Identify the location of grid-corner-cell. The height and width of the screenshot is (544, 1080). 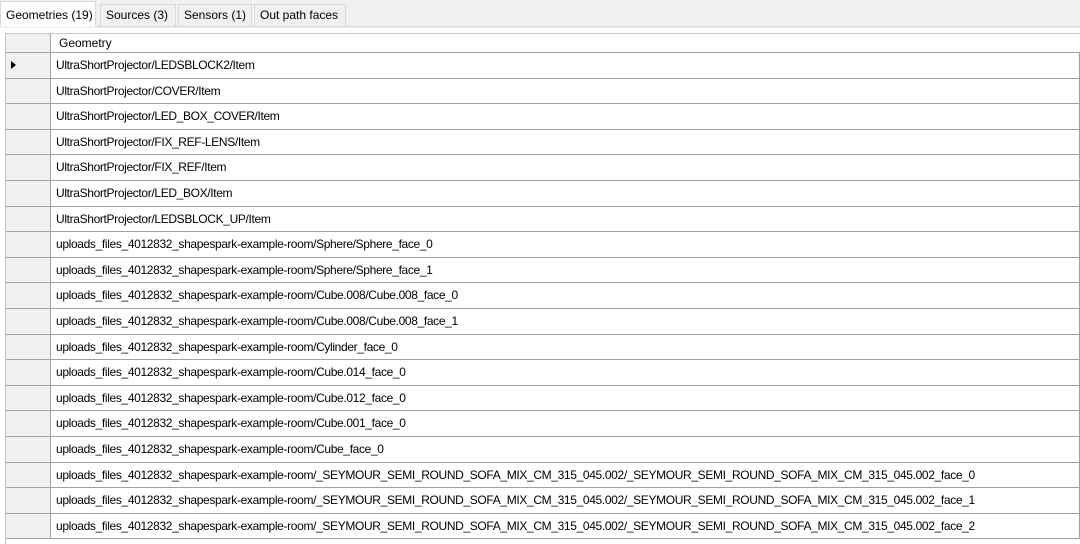
(28, 43).